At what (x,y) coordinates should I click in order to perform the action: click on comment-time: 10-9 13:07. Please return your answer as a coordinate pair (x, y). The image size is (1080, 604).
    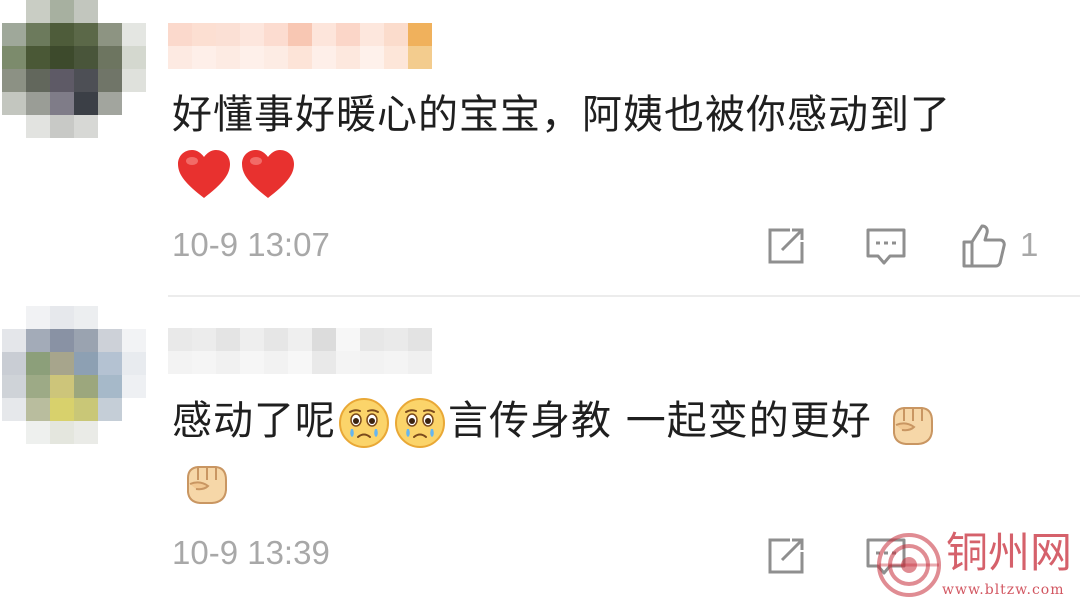
    Looking at the image, I should click on (251, 244).